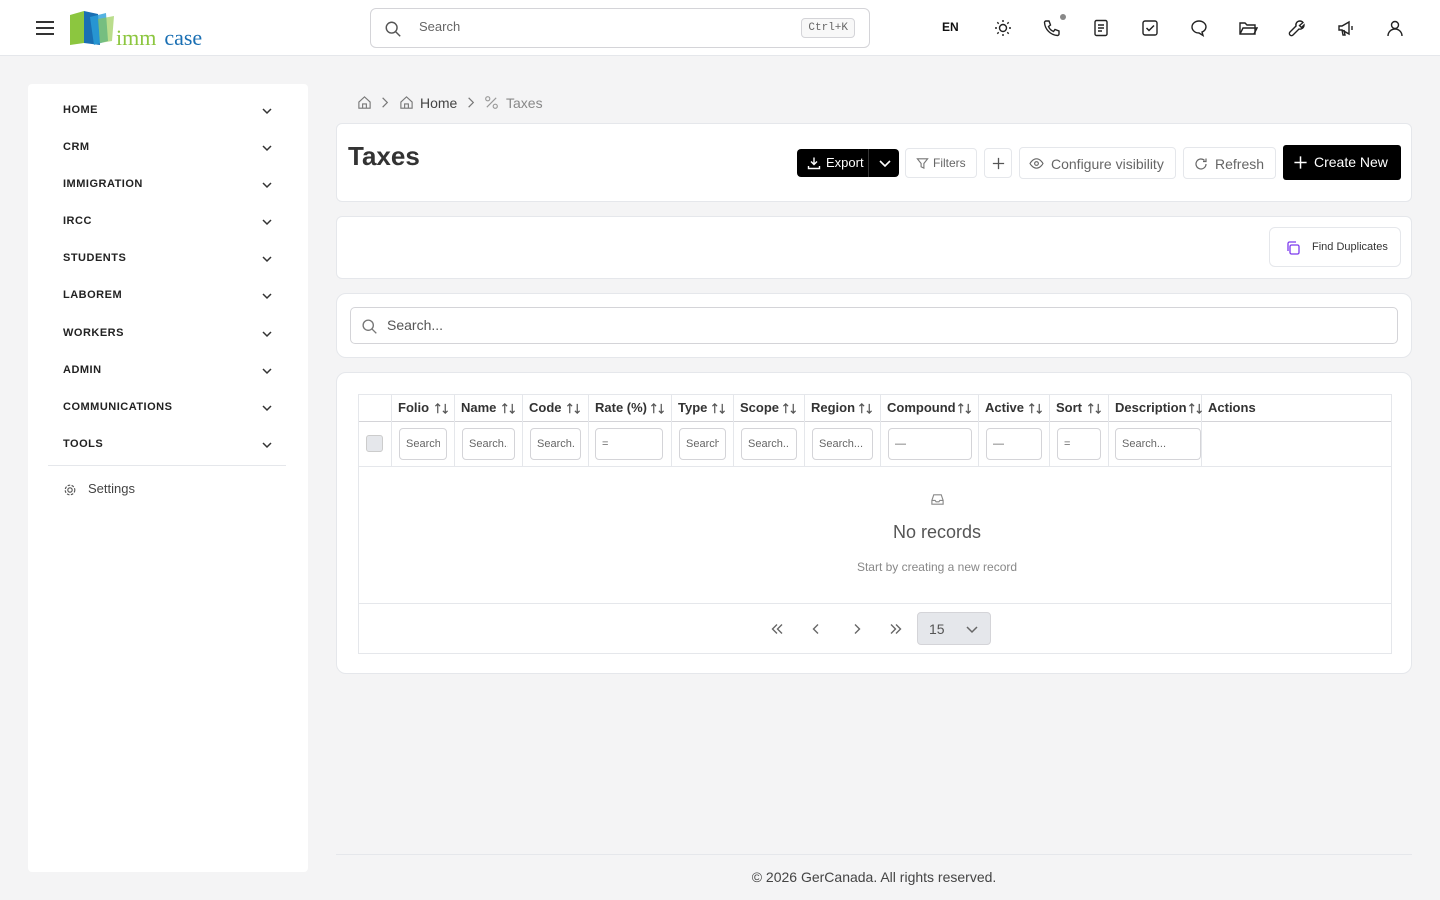  Describe the element at coordinates (874, 877) in the screenshot. I see `footer-copyright: © 2026 GerCanada. All rights reserved.` at that location.